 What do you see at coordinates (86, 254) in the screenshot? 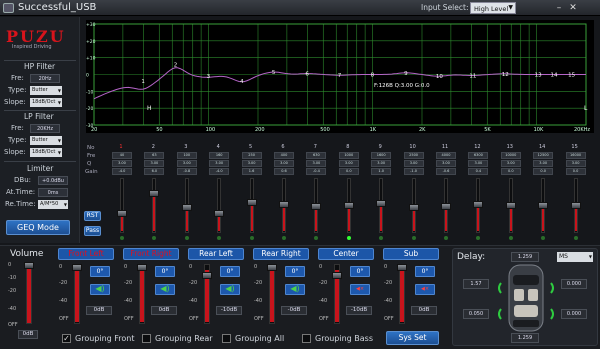
I see `channel-name-button: Front Left` at bounding box center [86, 254].